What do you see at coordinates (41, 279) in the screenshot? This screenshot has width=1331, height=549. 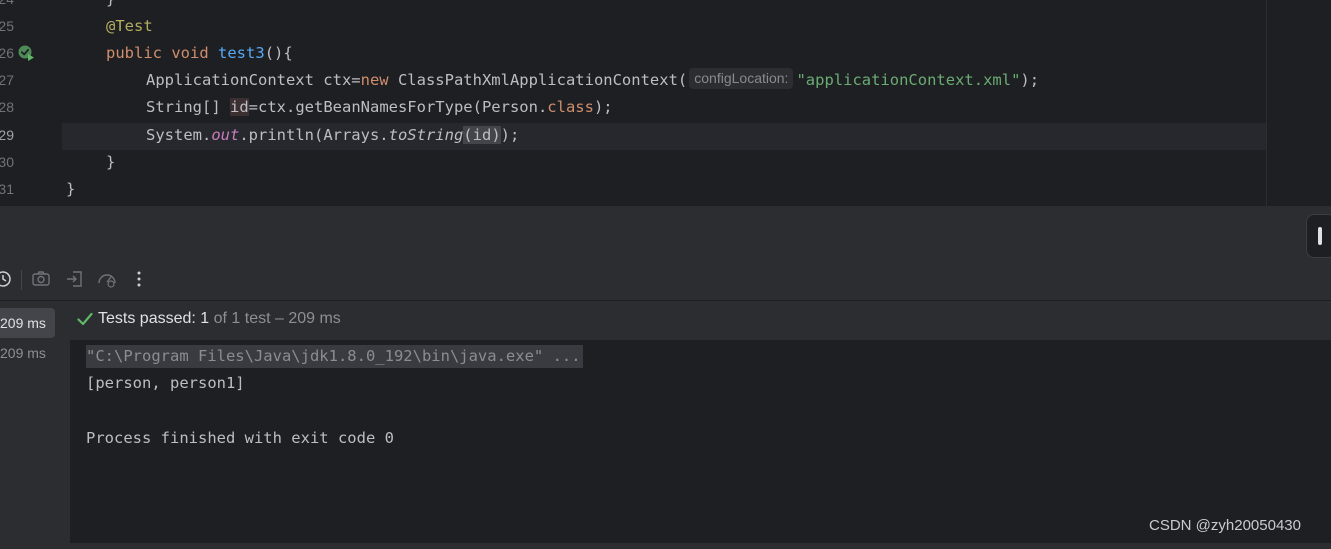 I see `camera-icon` at bounding box center [41, 279].